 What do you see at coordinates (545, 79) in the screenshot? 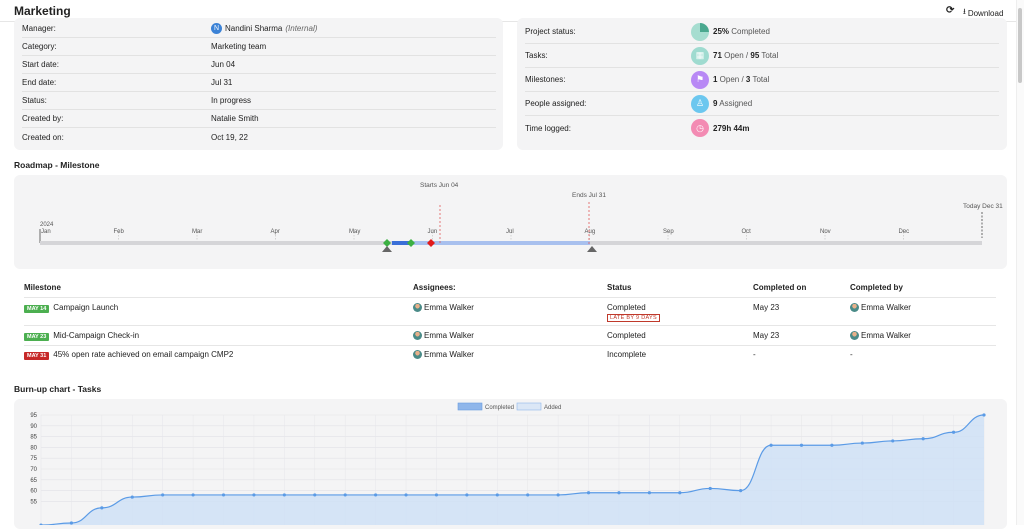
I see `stat-label: Milestones:` at bounding box center [545, 79].